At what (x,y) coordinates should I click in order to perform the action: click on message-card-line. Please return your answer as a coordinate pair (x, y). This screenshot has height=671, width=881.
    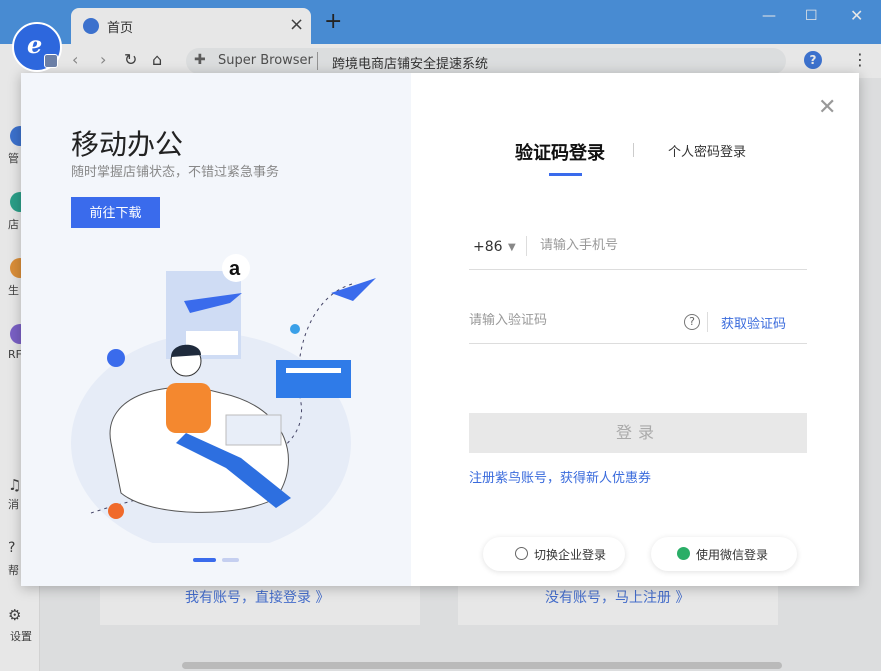
    Looking at the image, I should click on (313, 370).